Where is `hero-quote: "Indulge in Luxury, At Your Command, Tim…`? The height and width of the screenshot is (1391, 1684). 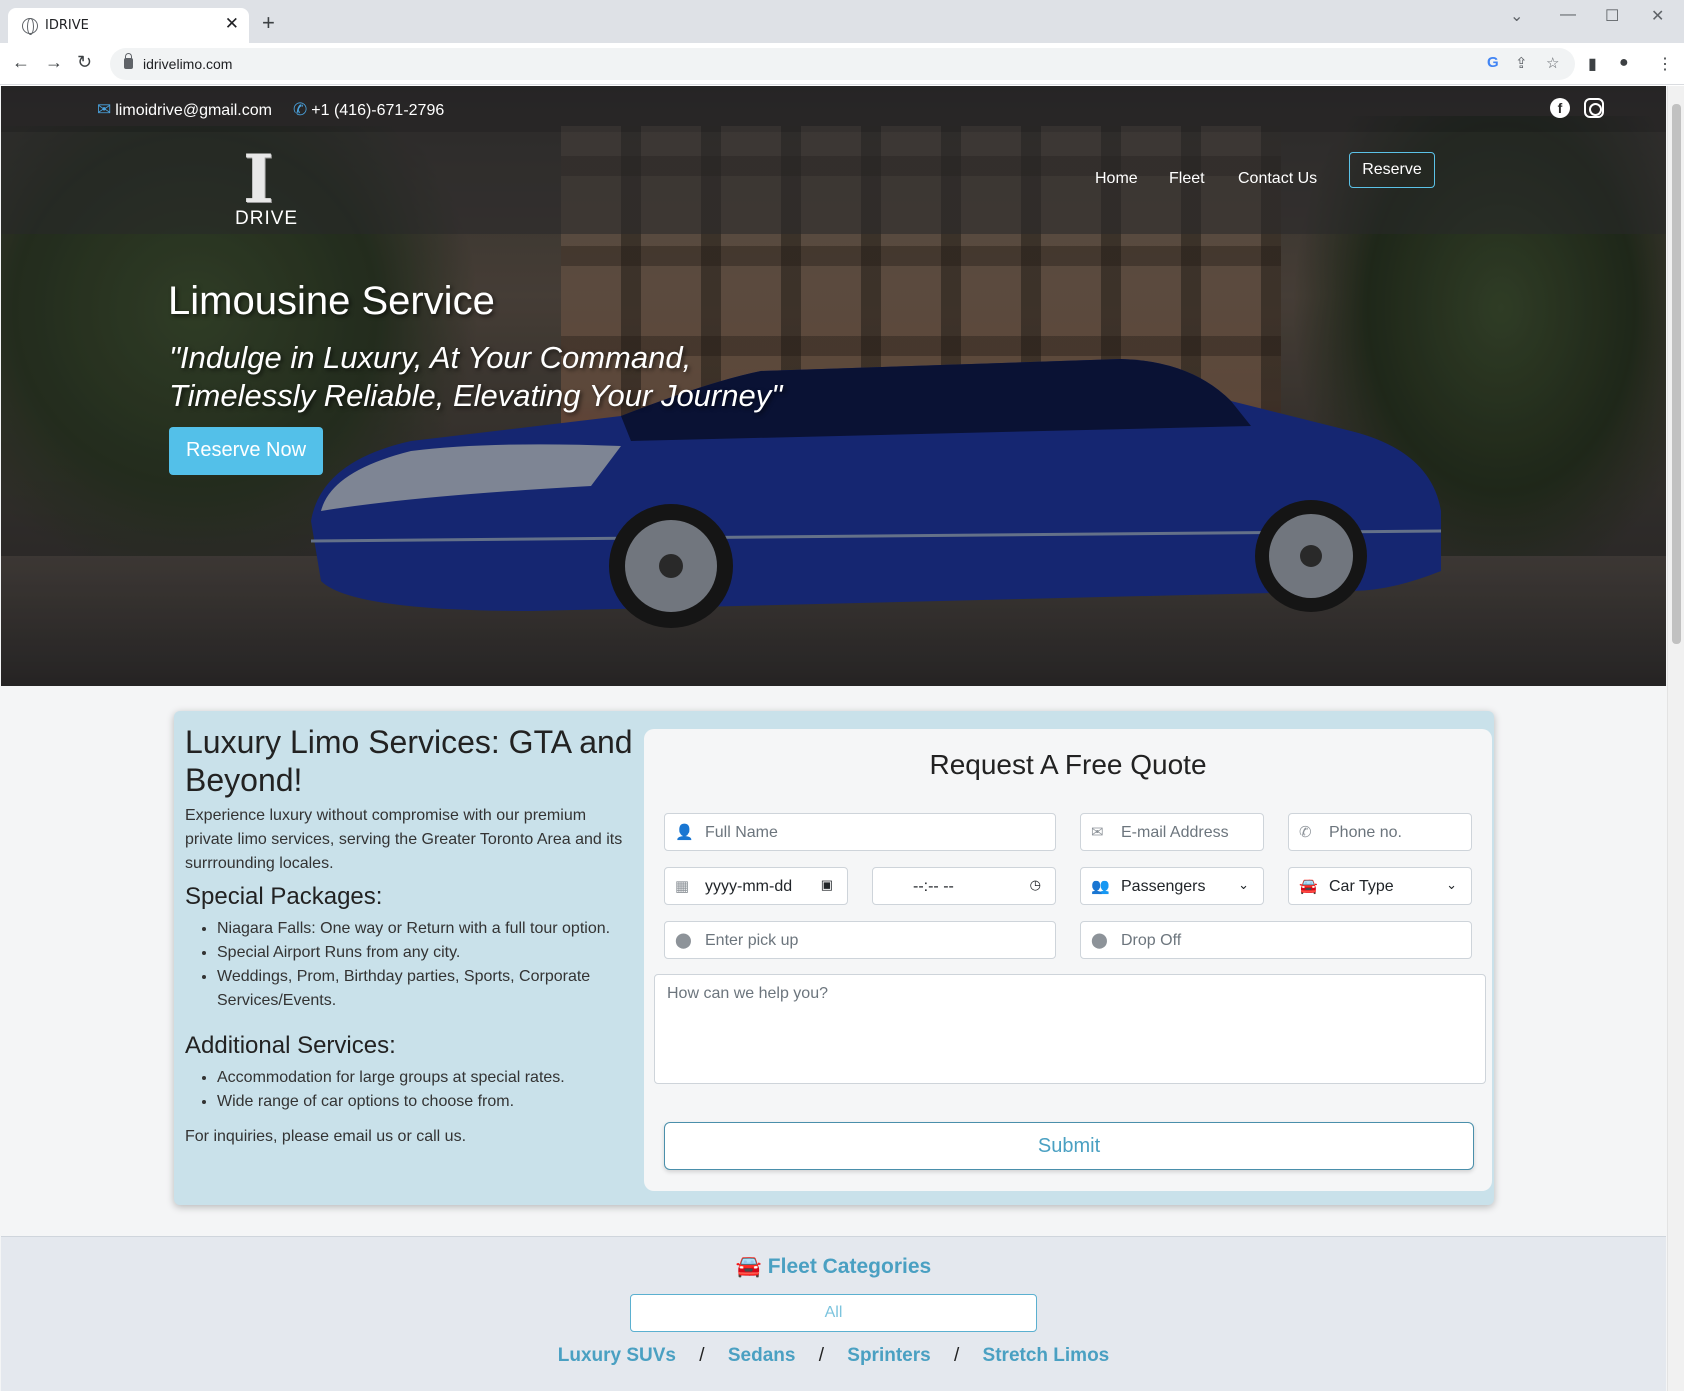 hero-quote: "Indulge in Luxury, At Your Command, Tim… is located at coordinates (519, 377).